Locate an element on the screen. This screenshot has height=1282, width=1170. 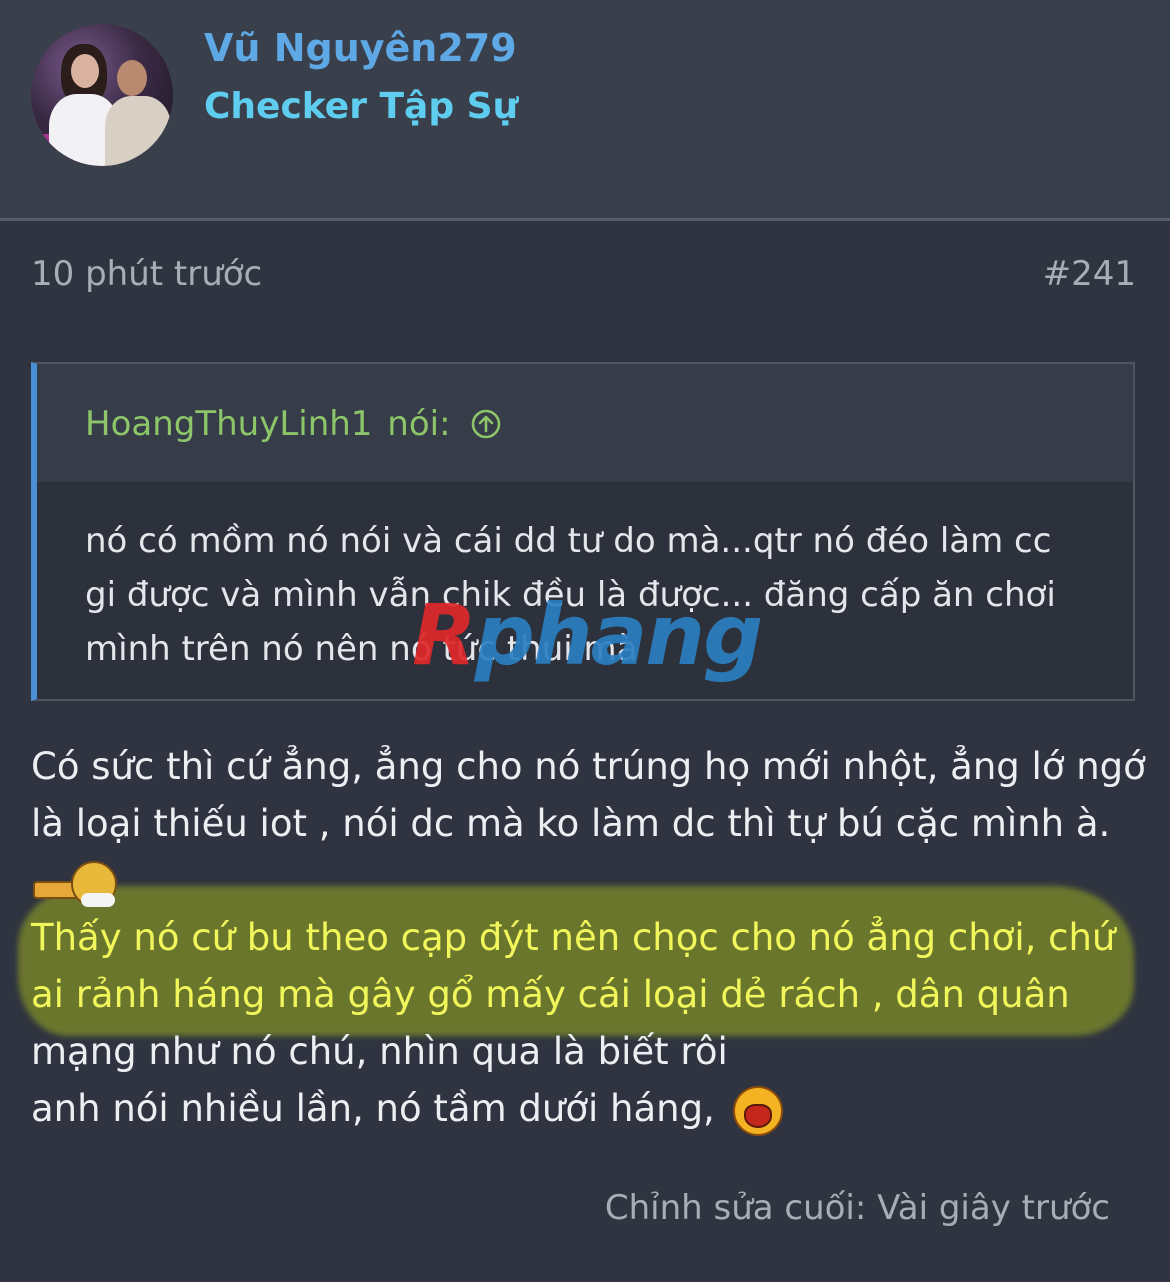
quote-author: HoangThuyLinh1 nói: is located at coordinates (293, 424).